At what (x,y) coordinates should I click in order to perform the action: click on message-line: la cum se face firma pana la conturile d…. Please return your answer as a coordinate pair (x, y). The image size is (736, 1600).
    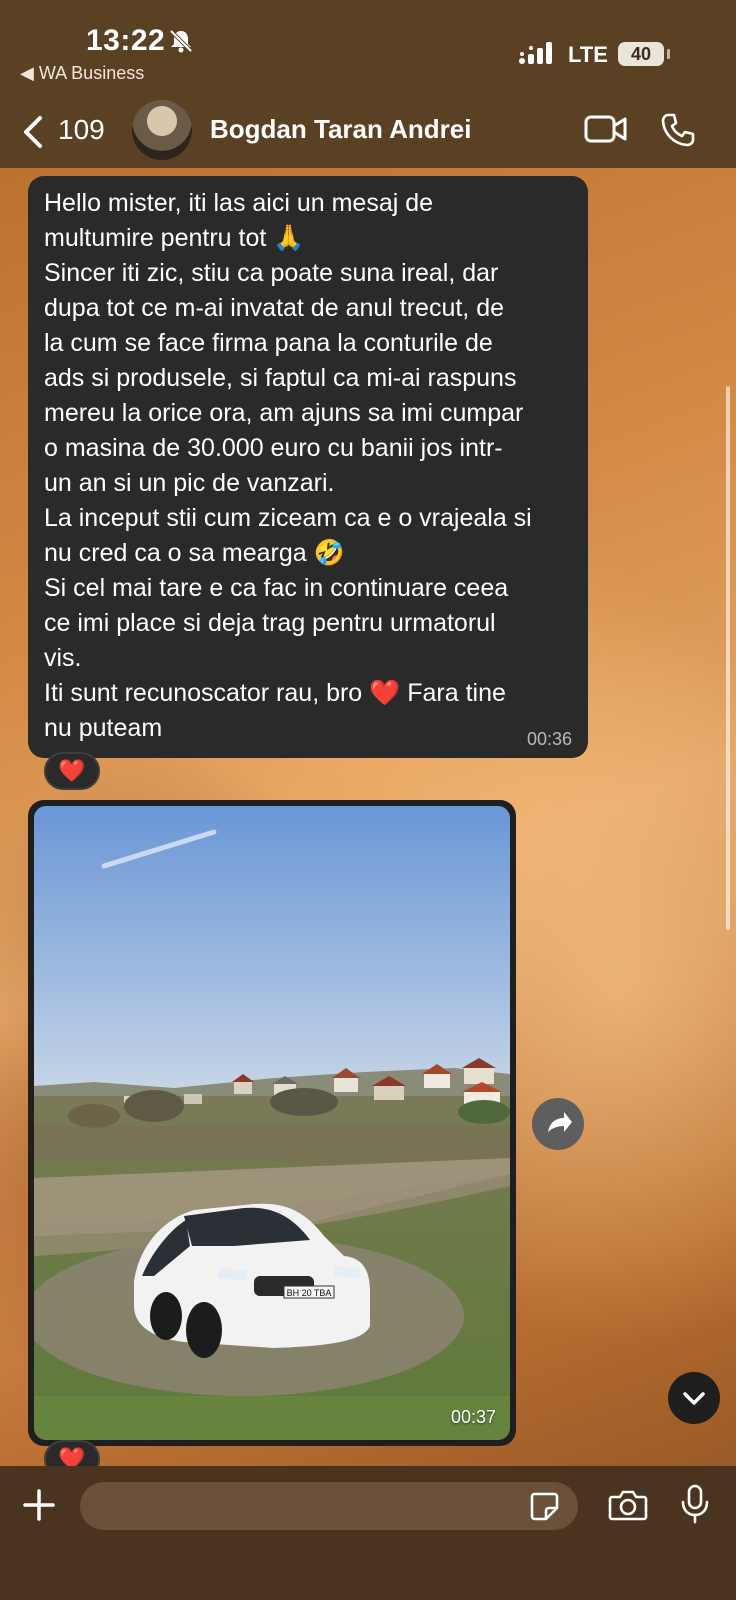
    Looking at the image, I should click on (268, 343).